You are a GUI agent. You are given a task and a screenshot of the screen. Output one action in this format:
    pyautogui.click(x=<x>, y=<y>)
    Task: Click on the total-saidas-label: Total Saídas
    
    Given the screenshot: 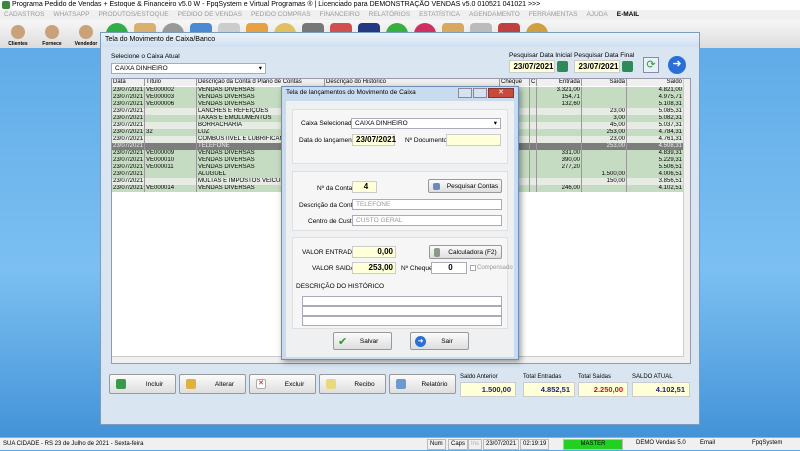 What is the action you would take?
    pyautogui.click(x=595, y=377)
    